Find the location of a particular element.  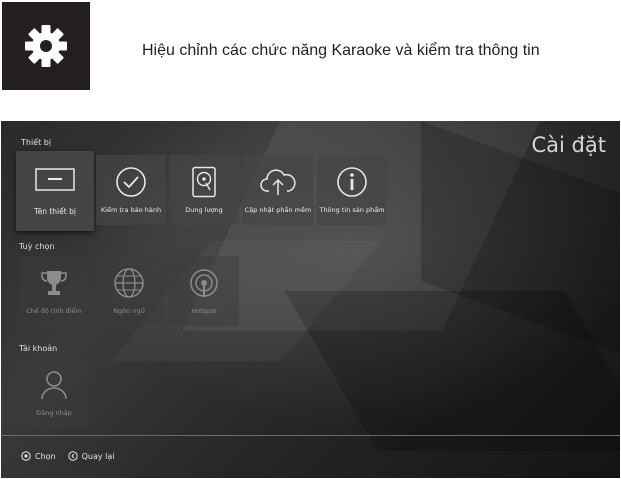

trophy-icon is located at coordinates (54, 283).